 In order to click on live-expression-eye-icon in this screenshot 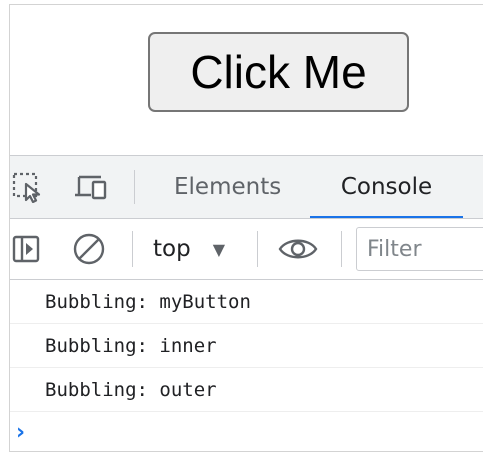, I will do `click(298, 249)`.